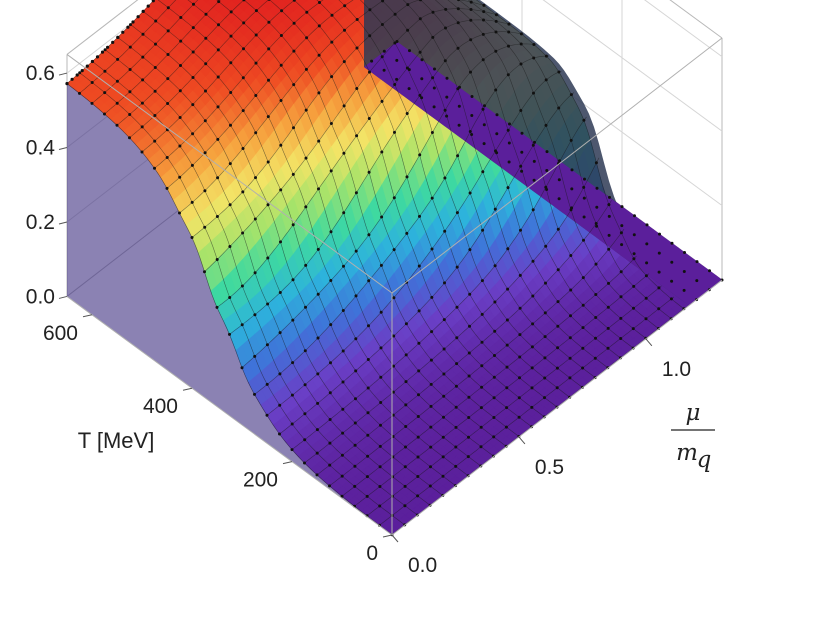 This screenshot has height=625, width=830. What do you see at coordinates (116, 440) in the screenshot?
I see `T-axis-title: T [MeV]` at bounding box center [116, 440].